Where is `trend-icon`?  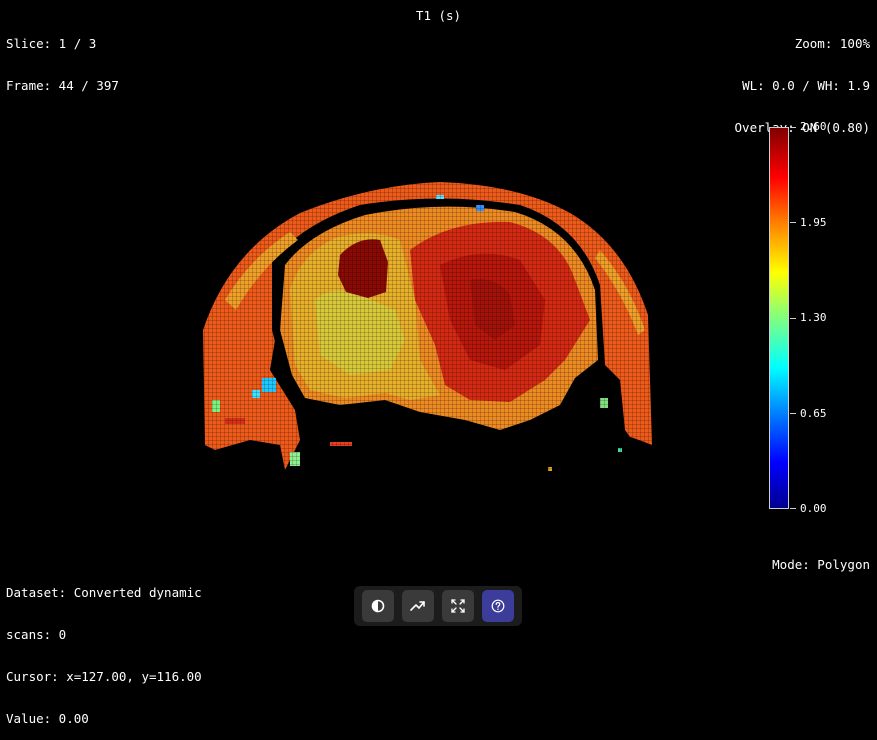
trend-icon is located at coordinates (417, 606).